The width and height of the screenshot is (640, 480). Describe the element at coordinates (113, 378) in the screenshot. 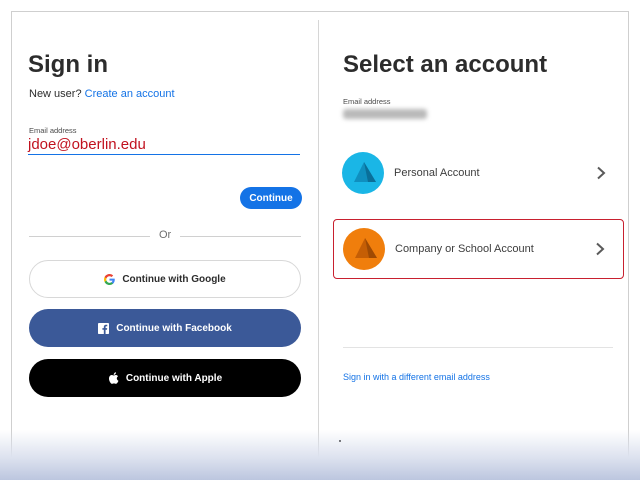

I see `apple-icon` at that location.